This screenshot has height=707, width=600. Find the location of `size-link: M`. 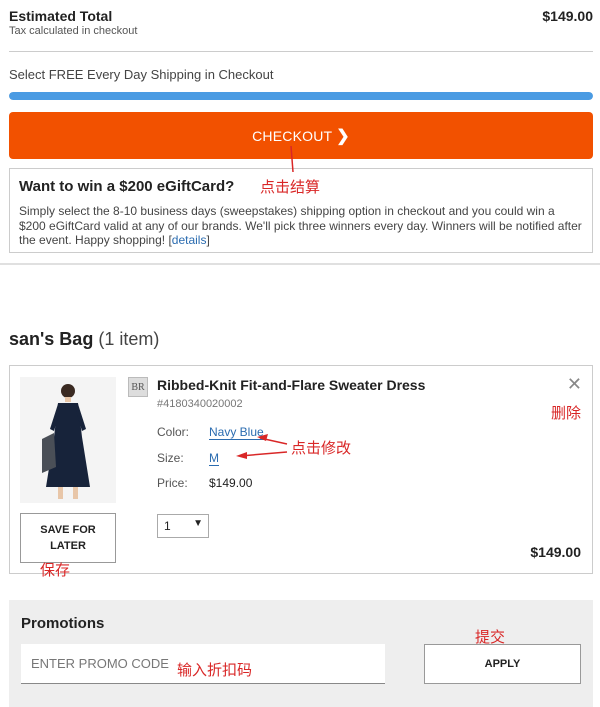

size-link: M is located at coordinates (214, 458).